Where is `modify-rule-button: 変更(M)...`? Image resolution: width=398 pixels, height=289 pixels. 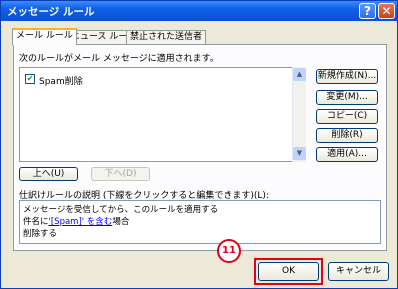
modify-rule-button: 変更(M)... is located at coordinates (347, 97).